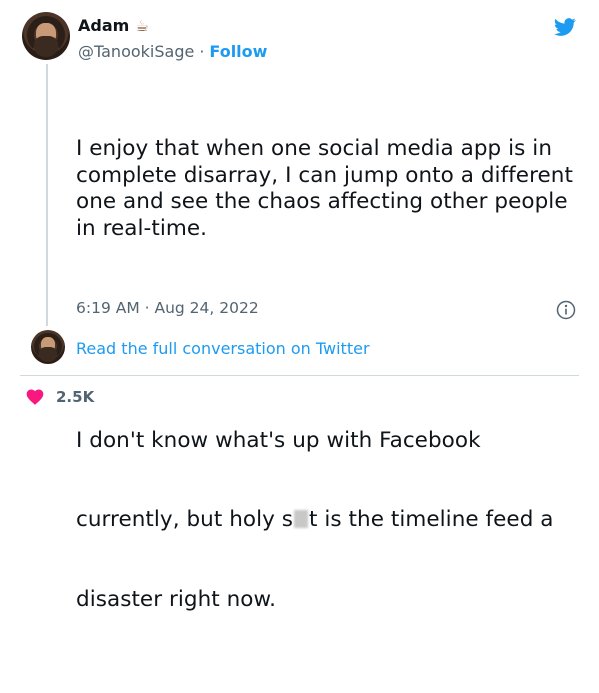  What do you see at coordinates (35, 397) in the screenshot?
I see `heart-icon` at bounding box center [35, 397].